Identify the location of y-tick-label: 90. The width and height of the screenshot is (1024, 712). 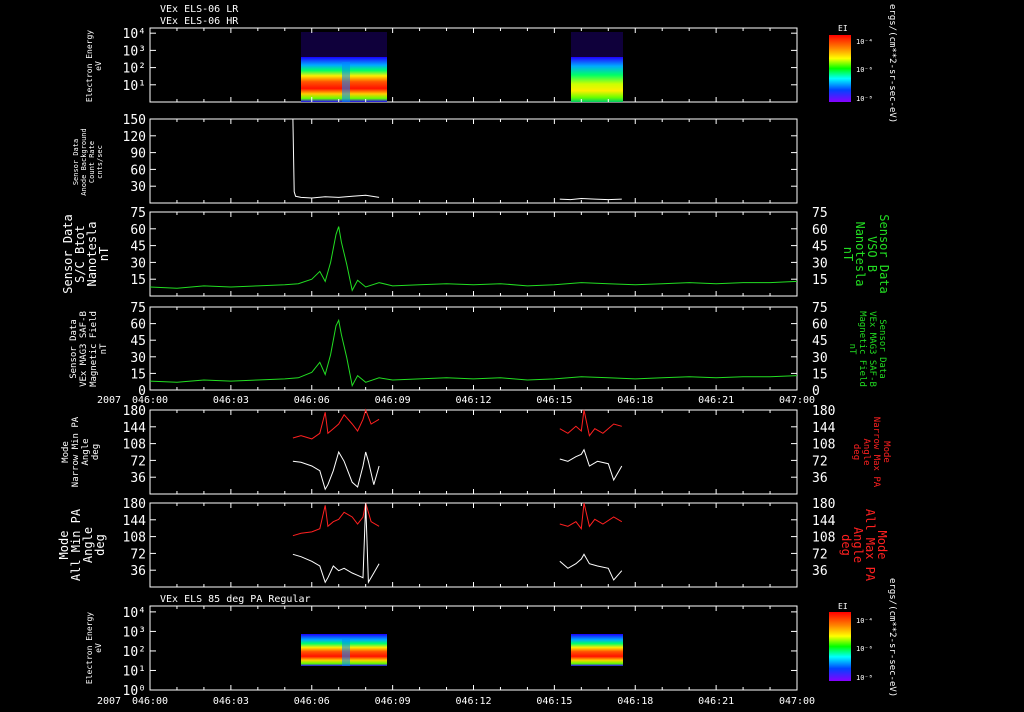
(138, 154).